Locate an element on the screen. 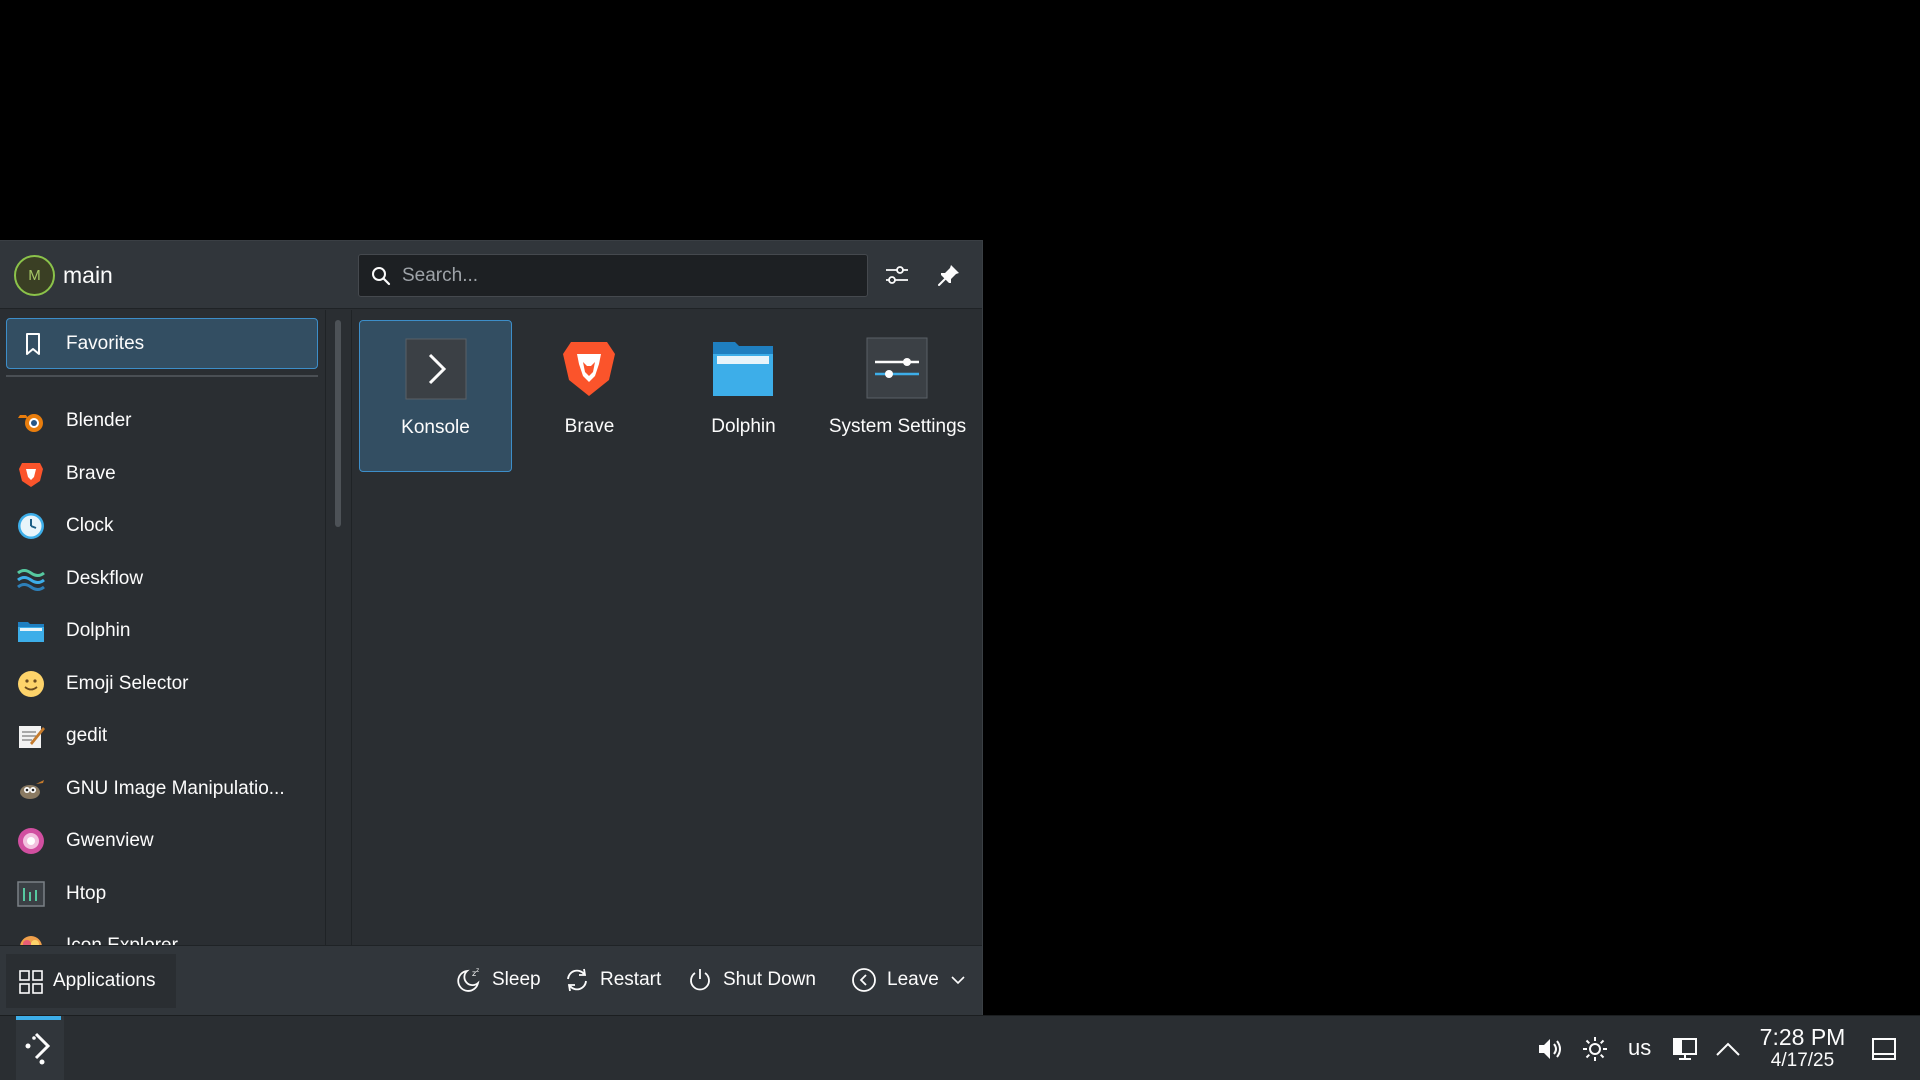 The image size is (1920, 1080). sliders-icon is located at coordinates (897, 275).